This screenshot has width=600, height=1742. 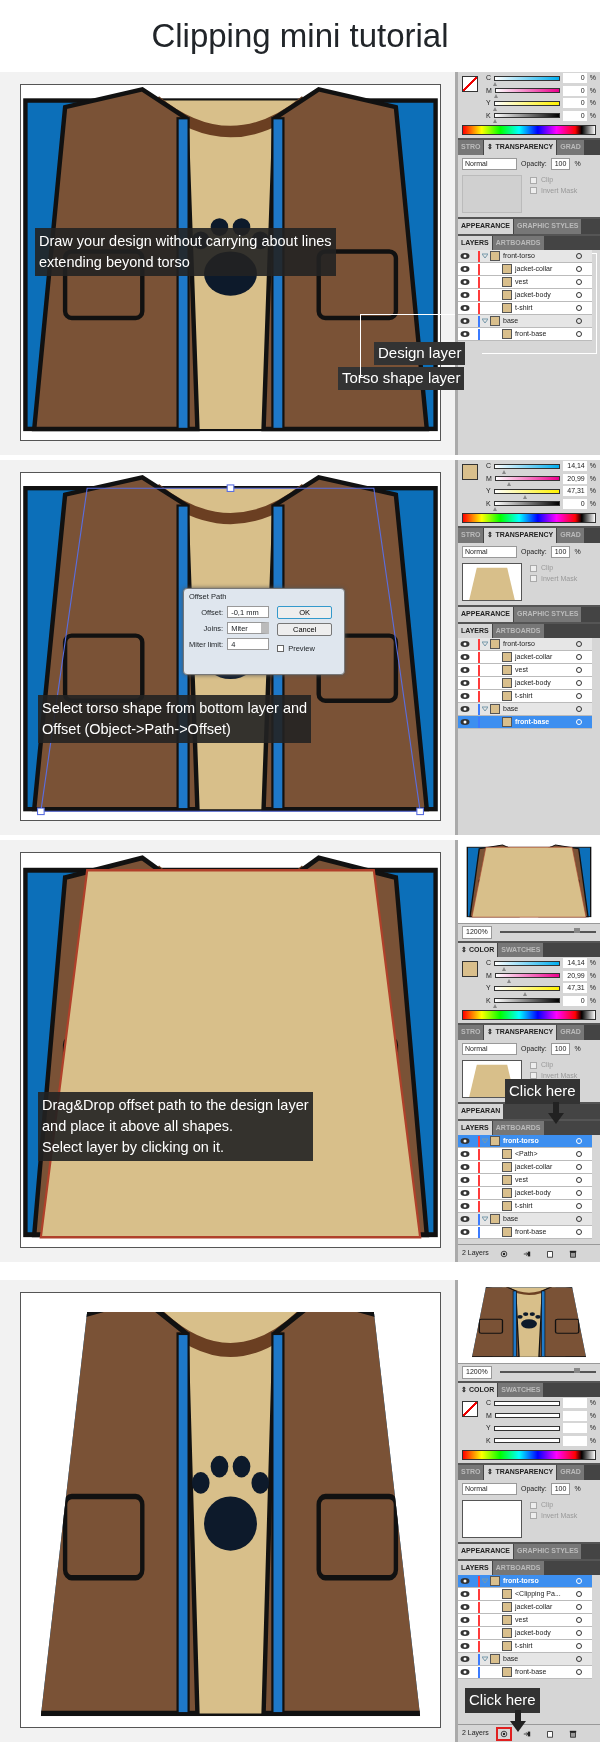 What do you see at coordinates (175, 1127) in the screenshot?
I see `caption-text: Drag&Drop offset path to the design layer and place it above all shapes. Select layer by clicking on it.` at bounding box center [175, 1127].